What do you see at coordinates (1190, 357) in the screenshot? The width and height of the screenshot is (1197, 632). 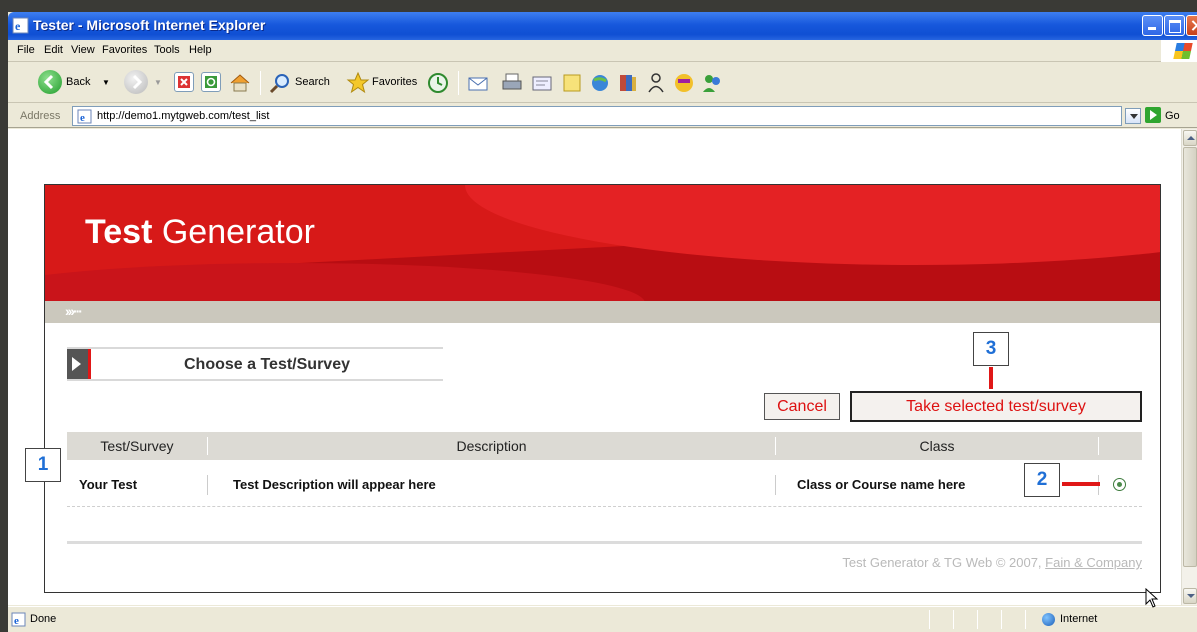 I see `scroll-thumb` at bounding box center [1190, 357].